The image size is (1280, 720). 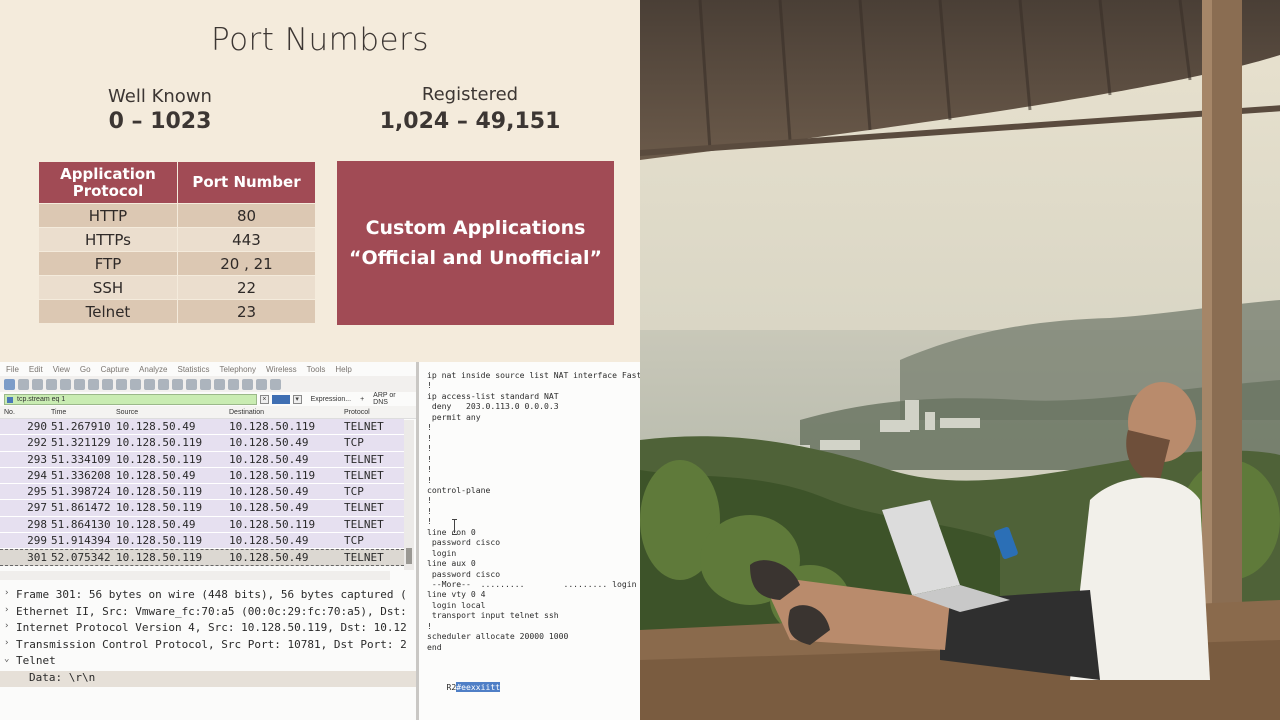 What do you see at coordinates (195, 575) in the screenshot?
I see `packet-list-hscrollbar` at bounding box center [195, 575].